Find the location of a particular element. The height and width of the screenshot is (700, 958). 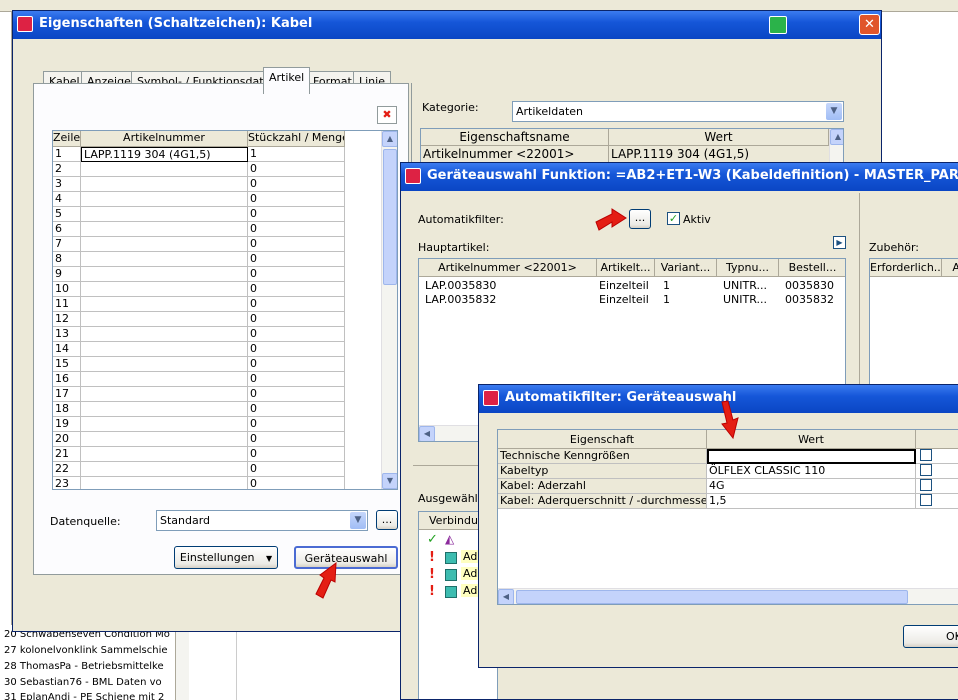

tab-artikel: Artikel is located at coordinates (287, 80).